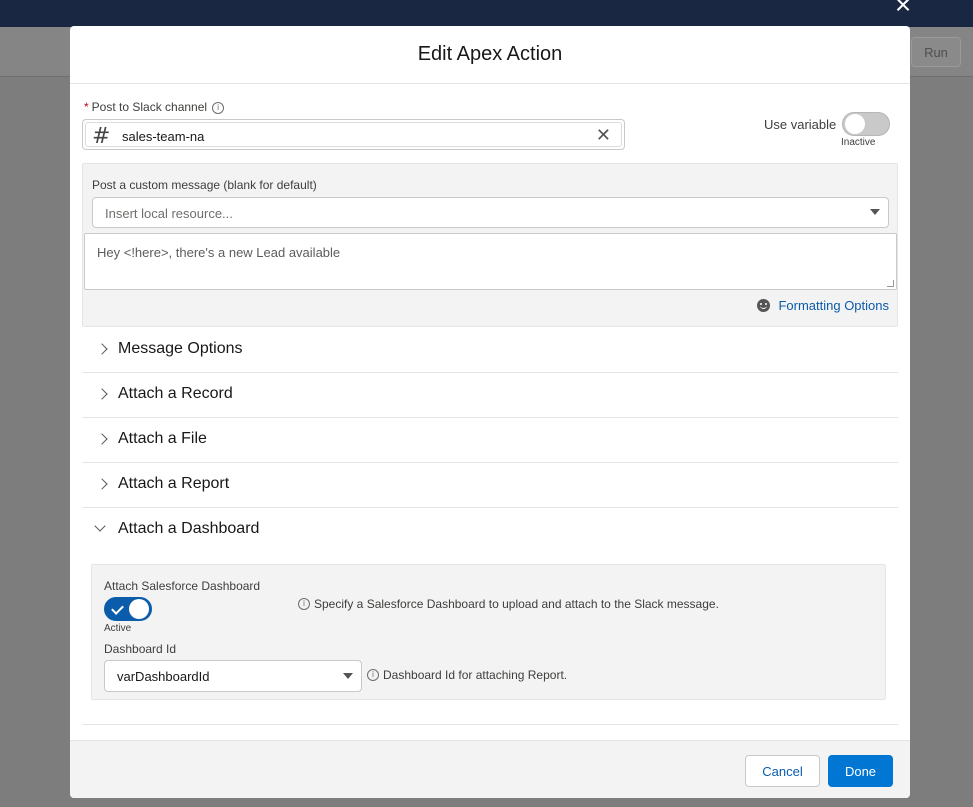  What do you see at coordinates (490, 530) in the screenshot?
I see `section-attach-dashboard: Attach a Dashboard` at bounding box center [490, 530].